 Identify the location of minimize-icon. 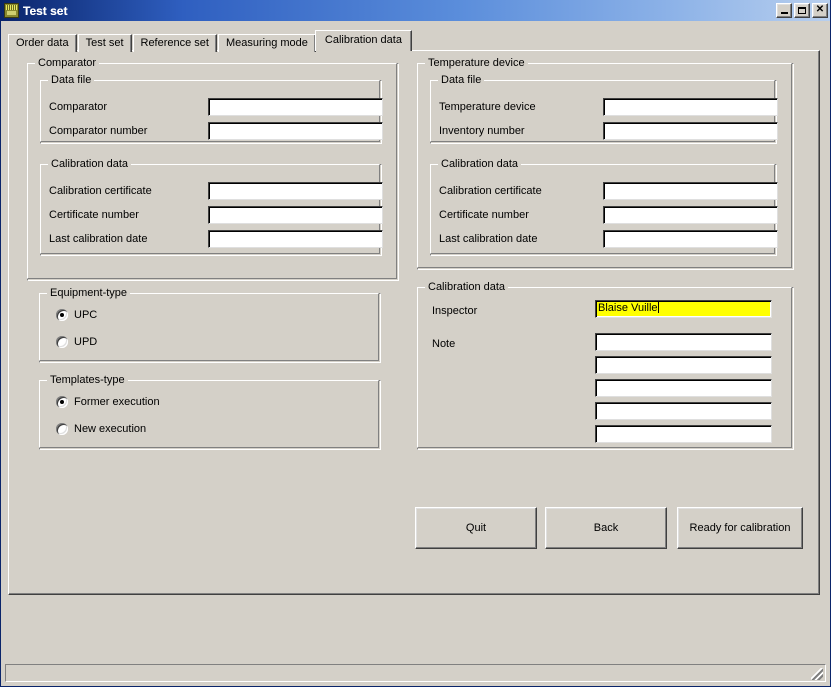
(784, 10).